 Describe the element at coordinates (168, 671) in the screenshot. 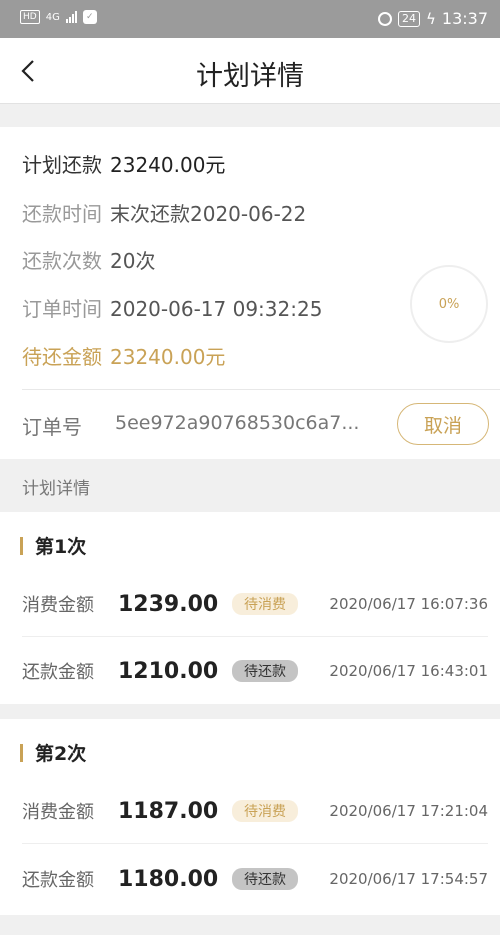

I see `repay-amount: 1210.00` at that location.